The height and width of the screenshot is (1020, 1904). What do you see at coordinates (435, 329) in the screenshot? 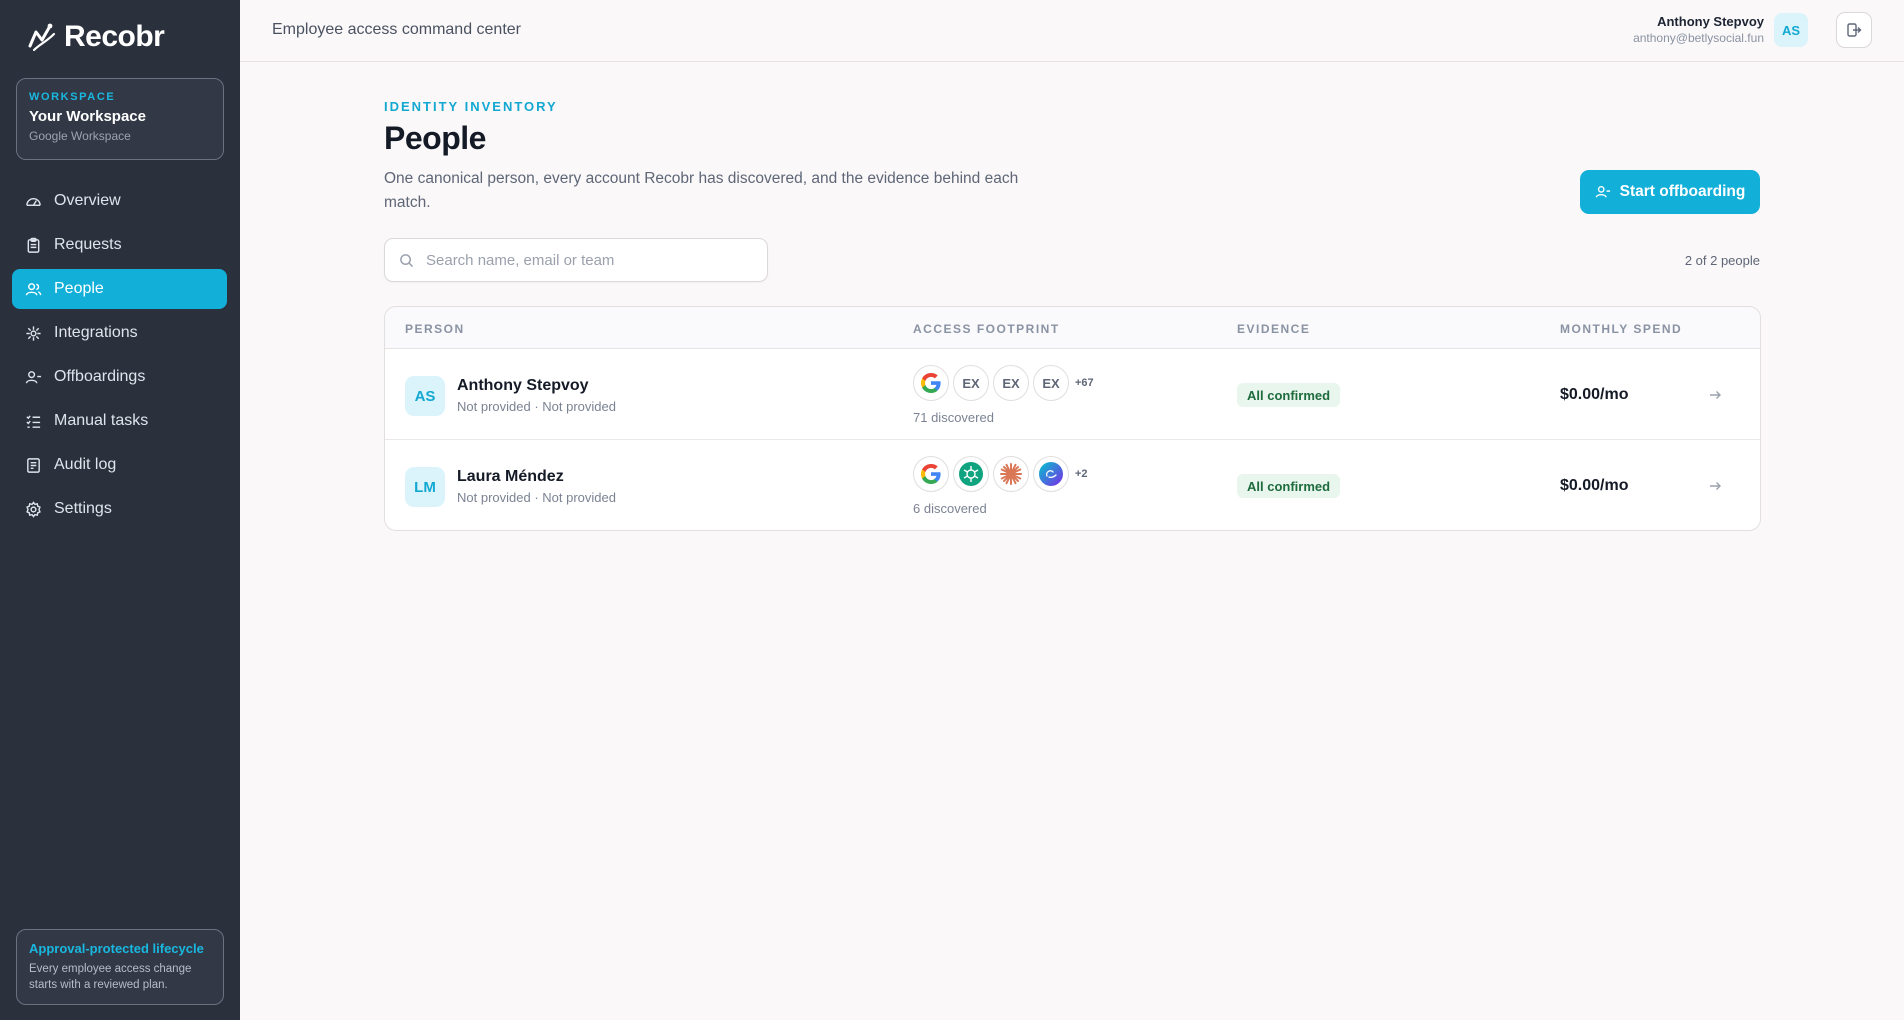
I see `column-person: PERSON` at bounding box center [435, 329].